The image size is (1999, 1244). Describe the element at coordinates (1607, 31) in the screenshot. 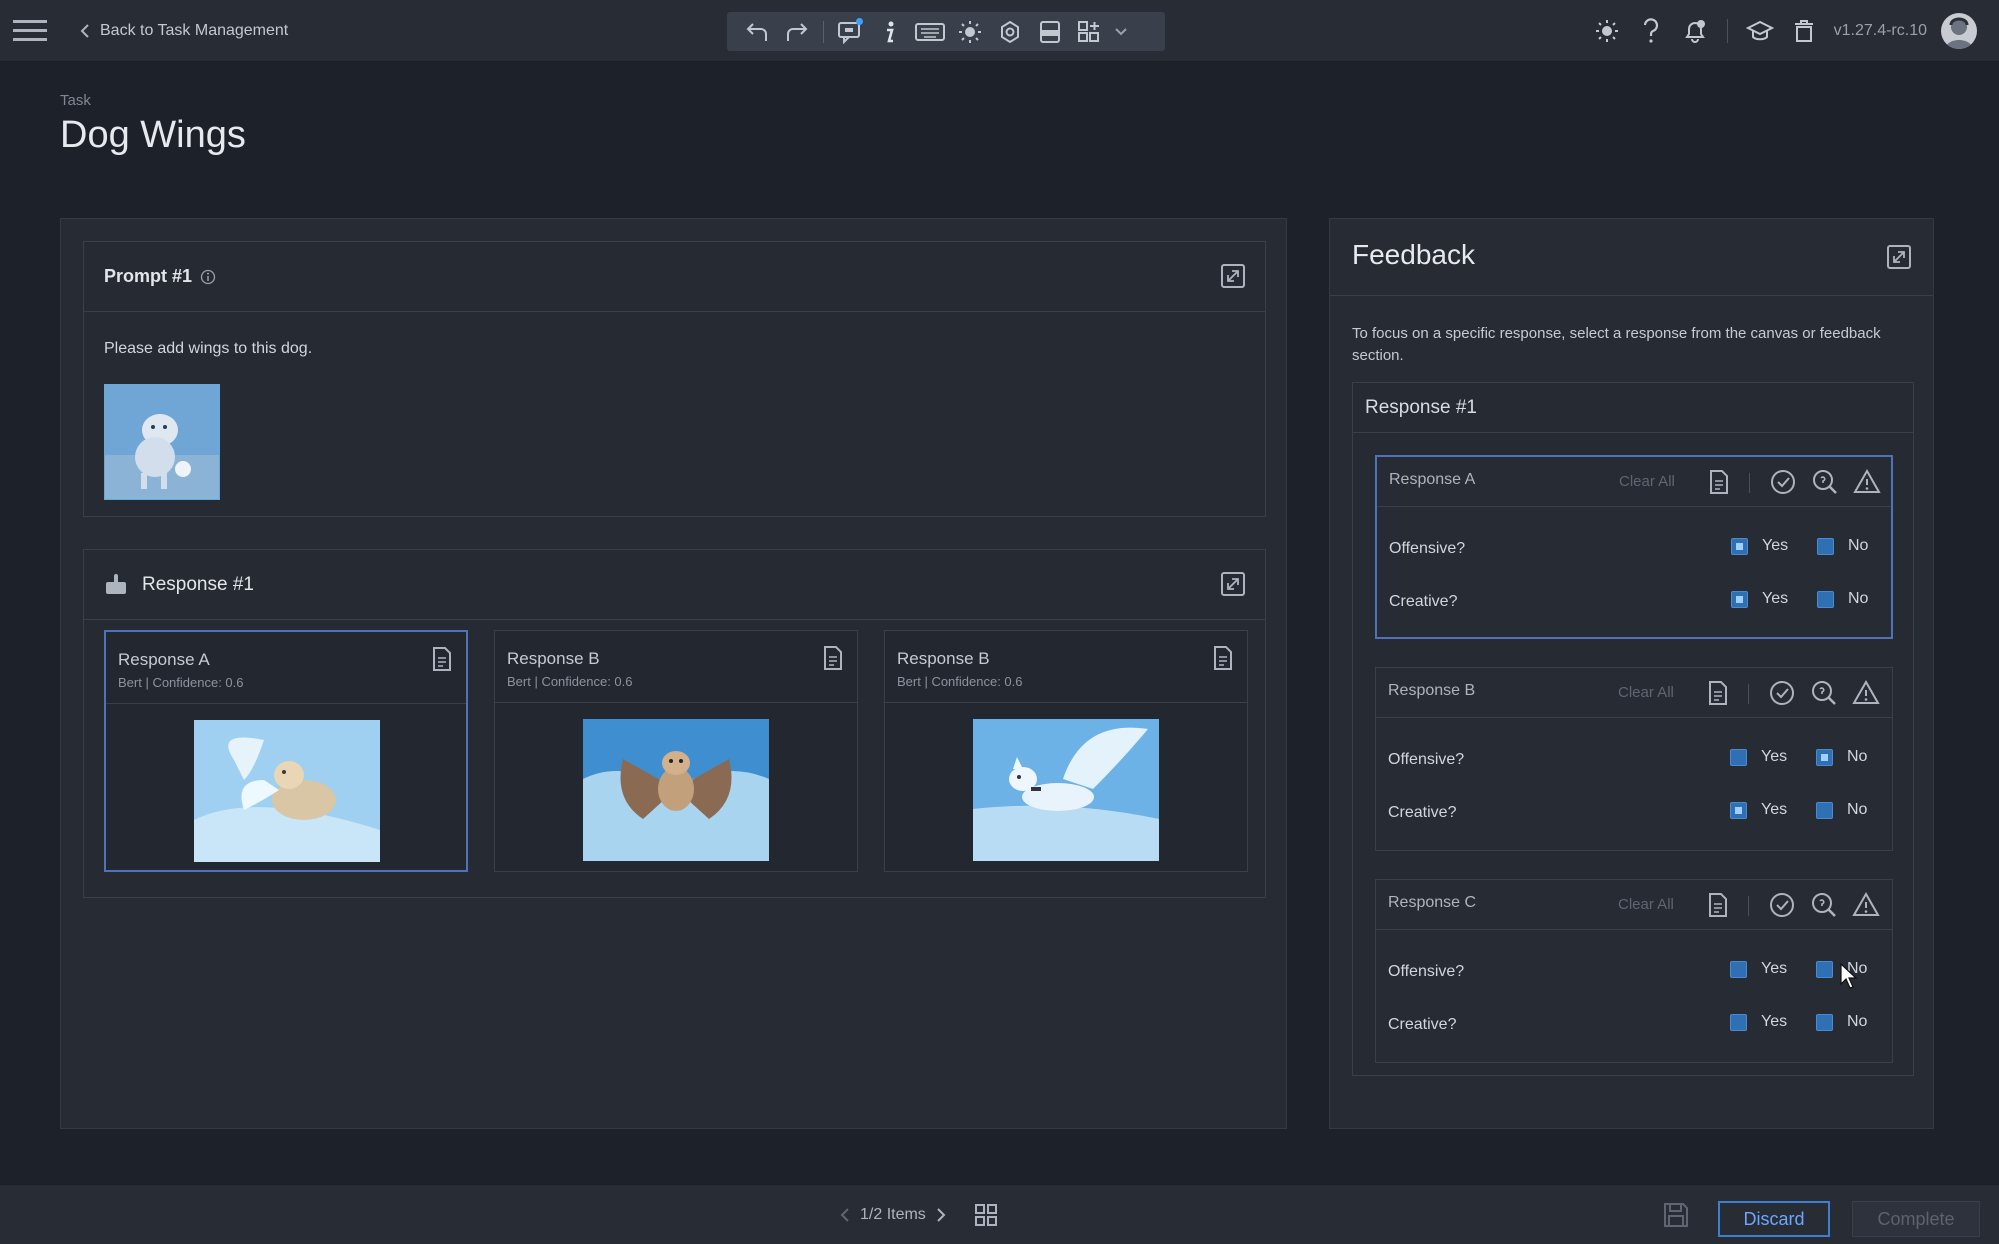

I see `theme-icon` at that location.